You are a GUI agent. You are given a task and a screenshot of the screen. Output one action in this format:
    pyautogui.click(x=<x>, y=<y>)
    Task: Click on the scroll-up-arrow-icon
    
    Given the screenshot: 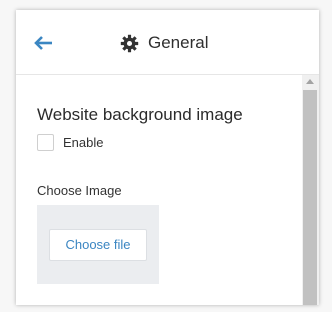 What is the action you would take?
    pyautogui.click(x=310, y=81)
    